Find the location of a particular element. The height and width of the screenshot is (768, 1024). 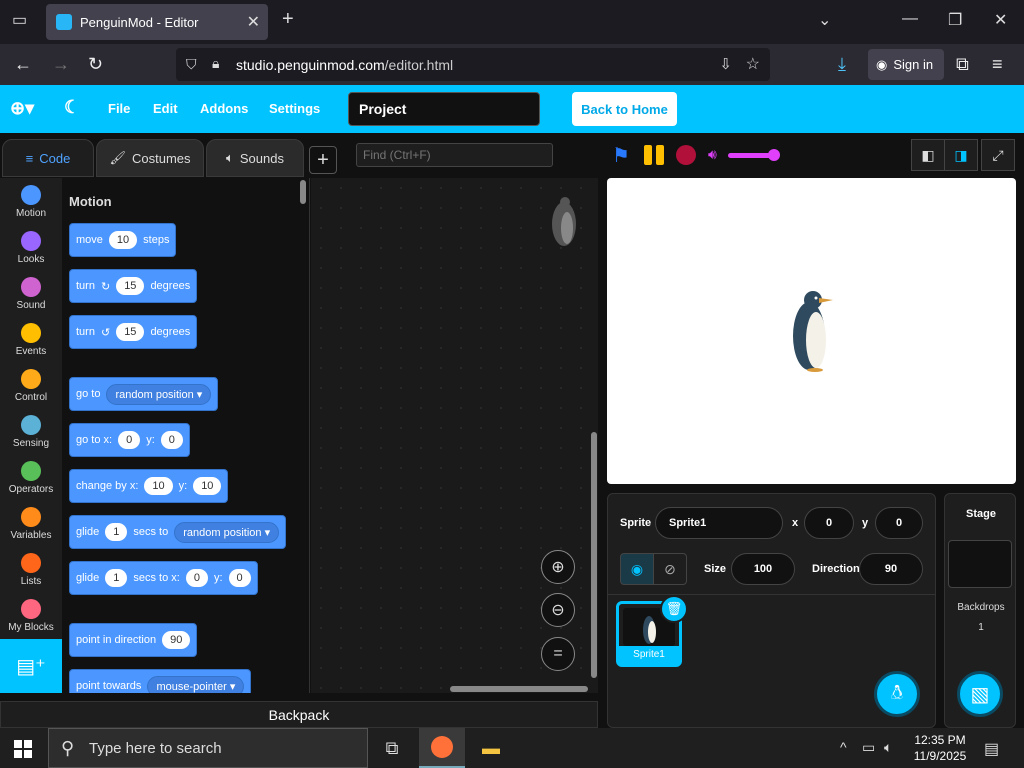

category-operators: Operators is located at coordinates (31, 479).